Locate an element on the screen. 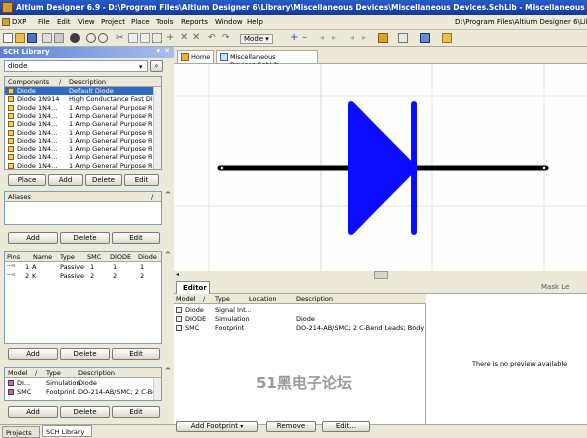  print-preview-icon is located at coordinates (59, 38).